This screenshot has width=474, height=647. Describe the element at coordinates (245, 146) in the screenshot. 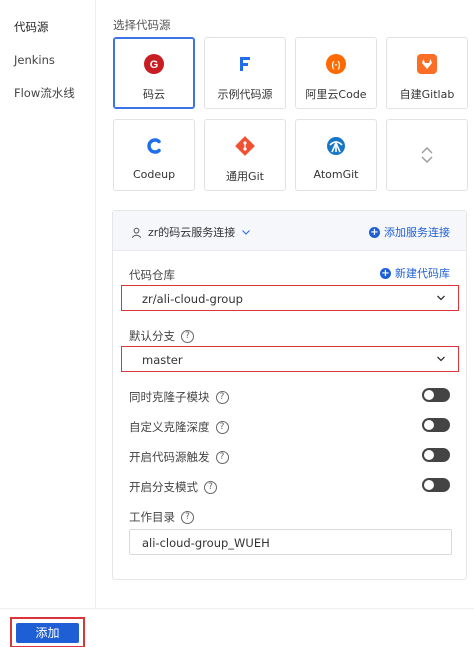

I see `git-icon` at that location.